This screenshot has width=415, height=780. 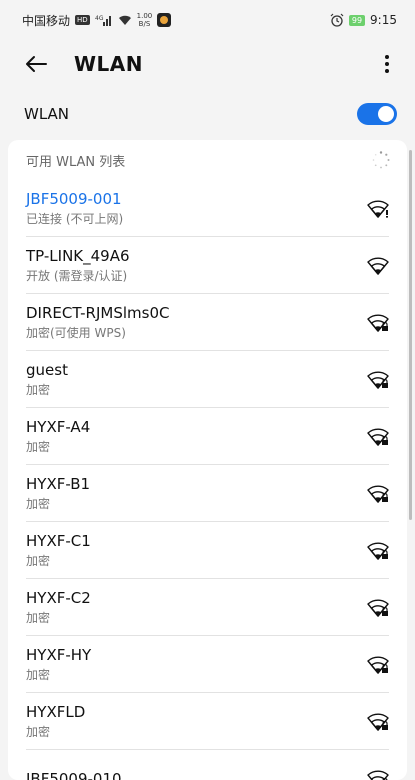 What do you see at coordinates (58, 598) in the screenshot?
I see `network-name: HYXF-C2` at bounding box center [58, 598].